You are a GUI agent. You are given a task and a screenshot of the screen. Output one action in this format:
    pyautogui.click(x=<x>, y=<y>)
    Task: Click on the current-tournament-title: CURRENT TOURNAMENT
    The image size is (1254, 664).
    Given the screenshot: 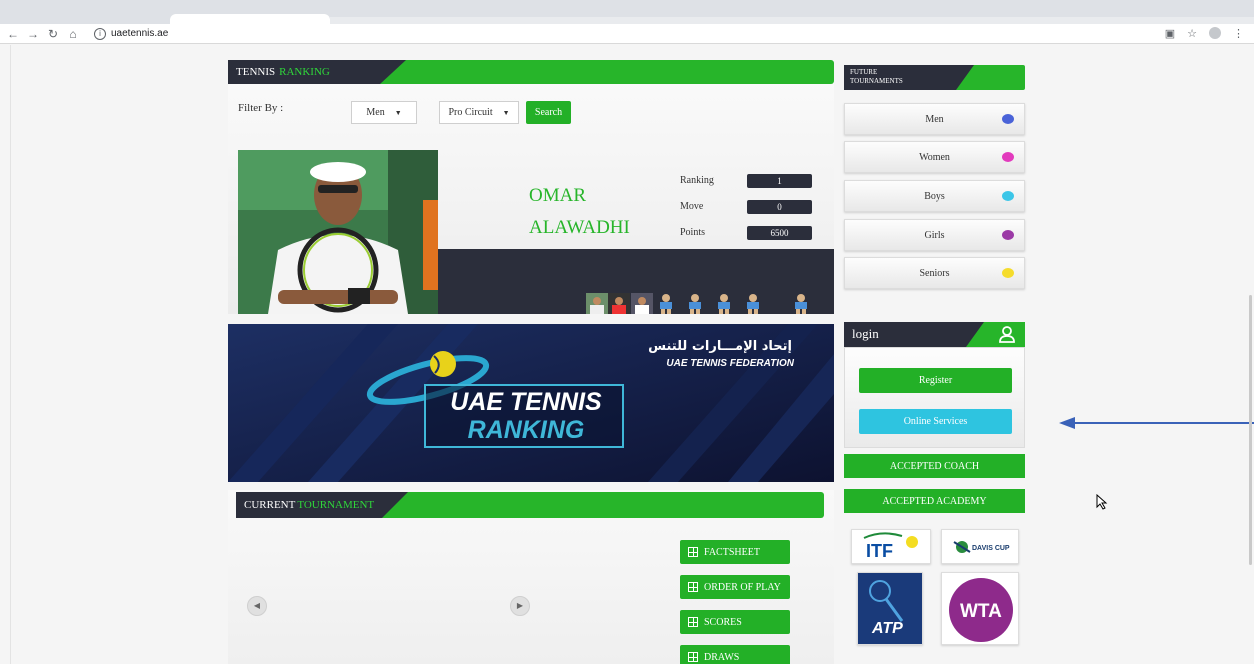 What is the action you would take?
    pyautogui.click(x=322, y=505)
    